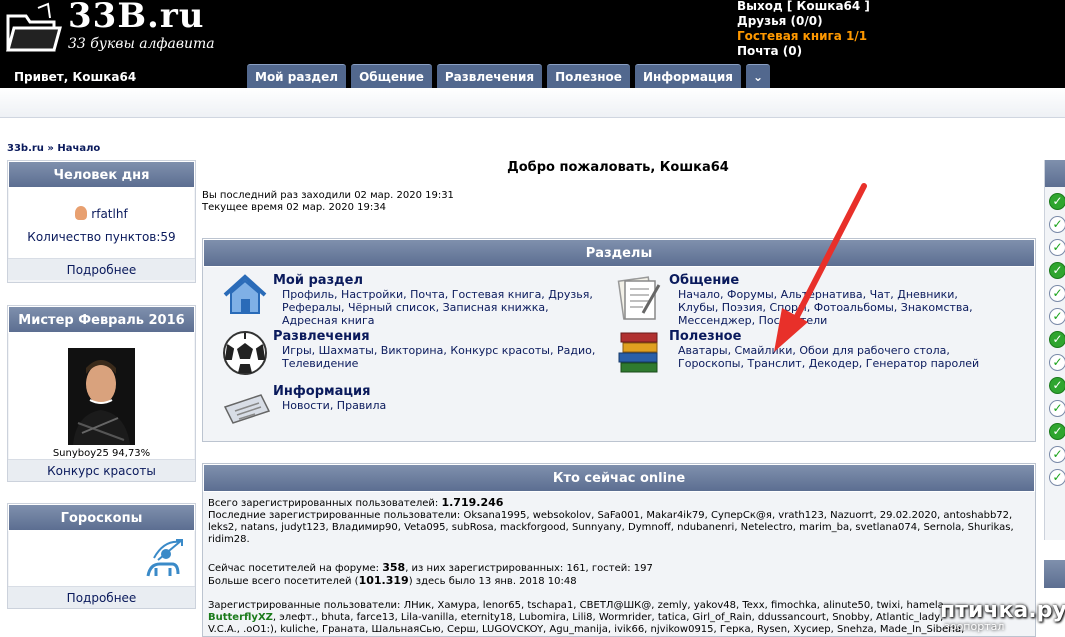 This screenshot has height=637, width=1065. What do you see at coordinates (472, 502) in the screenshot?
I see `total-users-value: 1.719.246` at bounding box center [472, 502].